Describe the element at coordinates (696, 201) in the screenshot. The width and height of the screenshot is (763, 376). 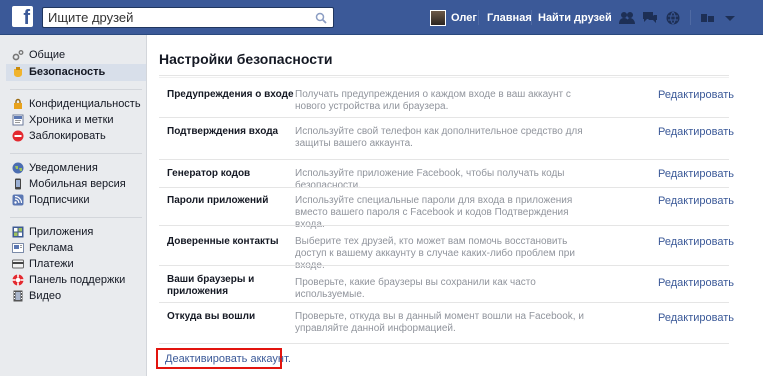
I see `edit-app-passwords-link: Редактировать` at that location.